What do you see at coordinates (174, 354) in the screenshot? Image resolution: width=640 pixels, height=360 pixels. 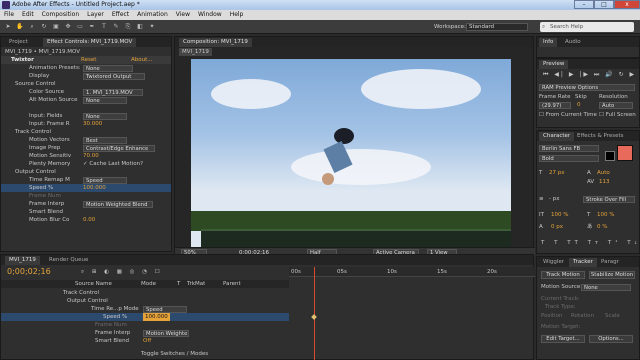 I see `toggle-switches-modes: Toggle Switches / Modes` at bounding box center [174, 354].